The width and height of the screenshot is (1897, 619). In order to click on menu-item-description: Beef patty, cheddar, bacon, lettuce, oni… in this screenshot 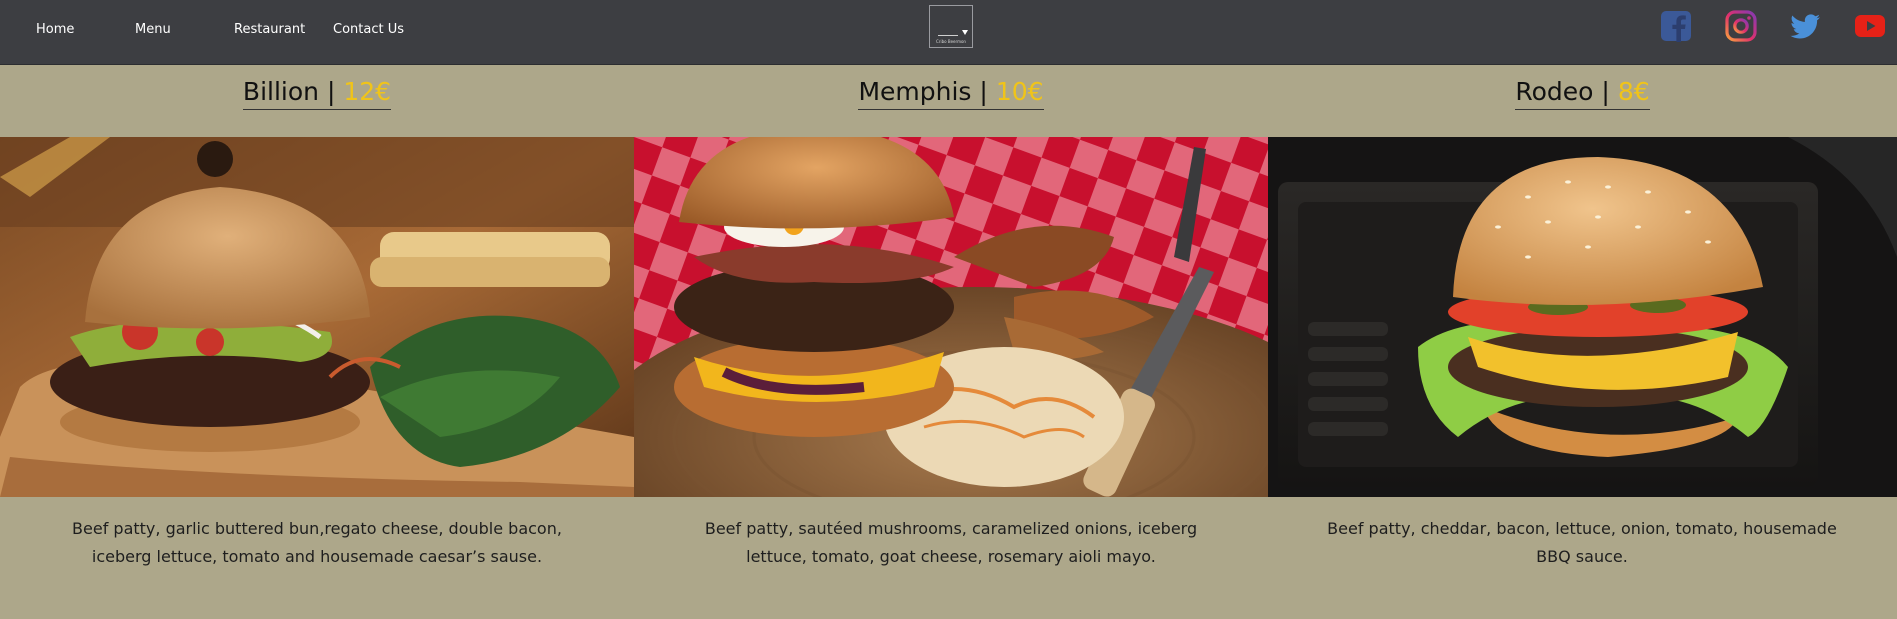, I will do `click(1582, 542)`.